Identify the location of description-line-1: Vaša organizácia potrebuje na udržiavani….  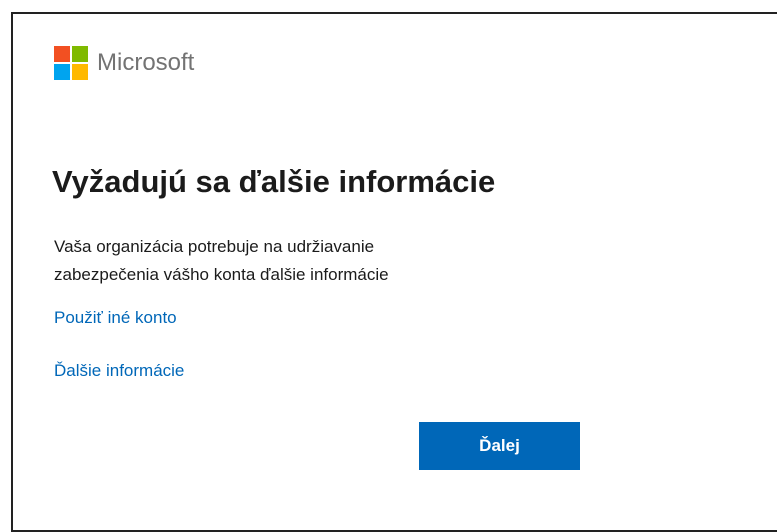
(214, 246).